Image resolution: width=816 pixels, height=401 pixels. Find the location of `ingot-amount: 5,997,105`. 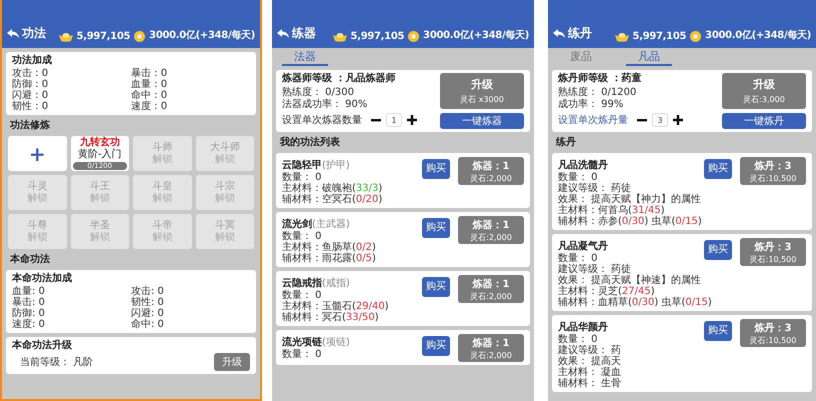

ingot-amount: 5,997,105 is located at coordinates (377, 36).